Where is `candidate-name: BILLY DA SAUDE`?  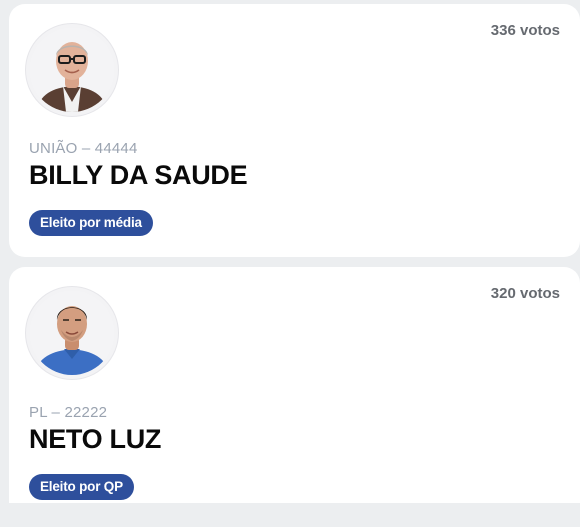
candidate-name: BILLY DA SAUDE is located at coordinates (138, 175).